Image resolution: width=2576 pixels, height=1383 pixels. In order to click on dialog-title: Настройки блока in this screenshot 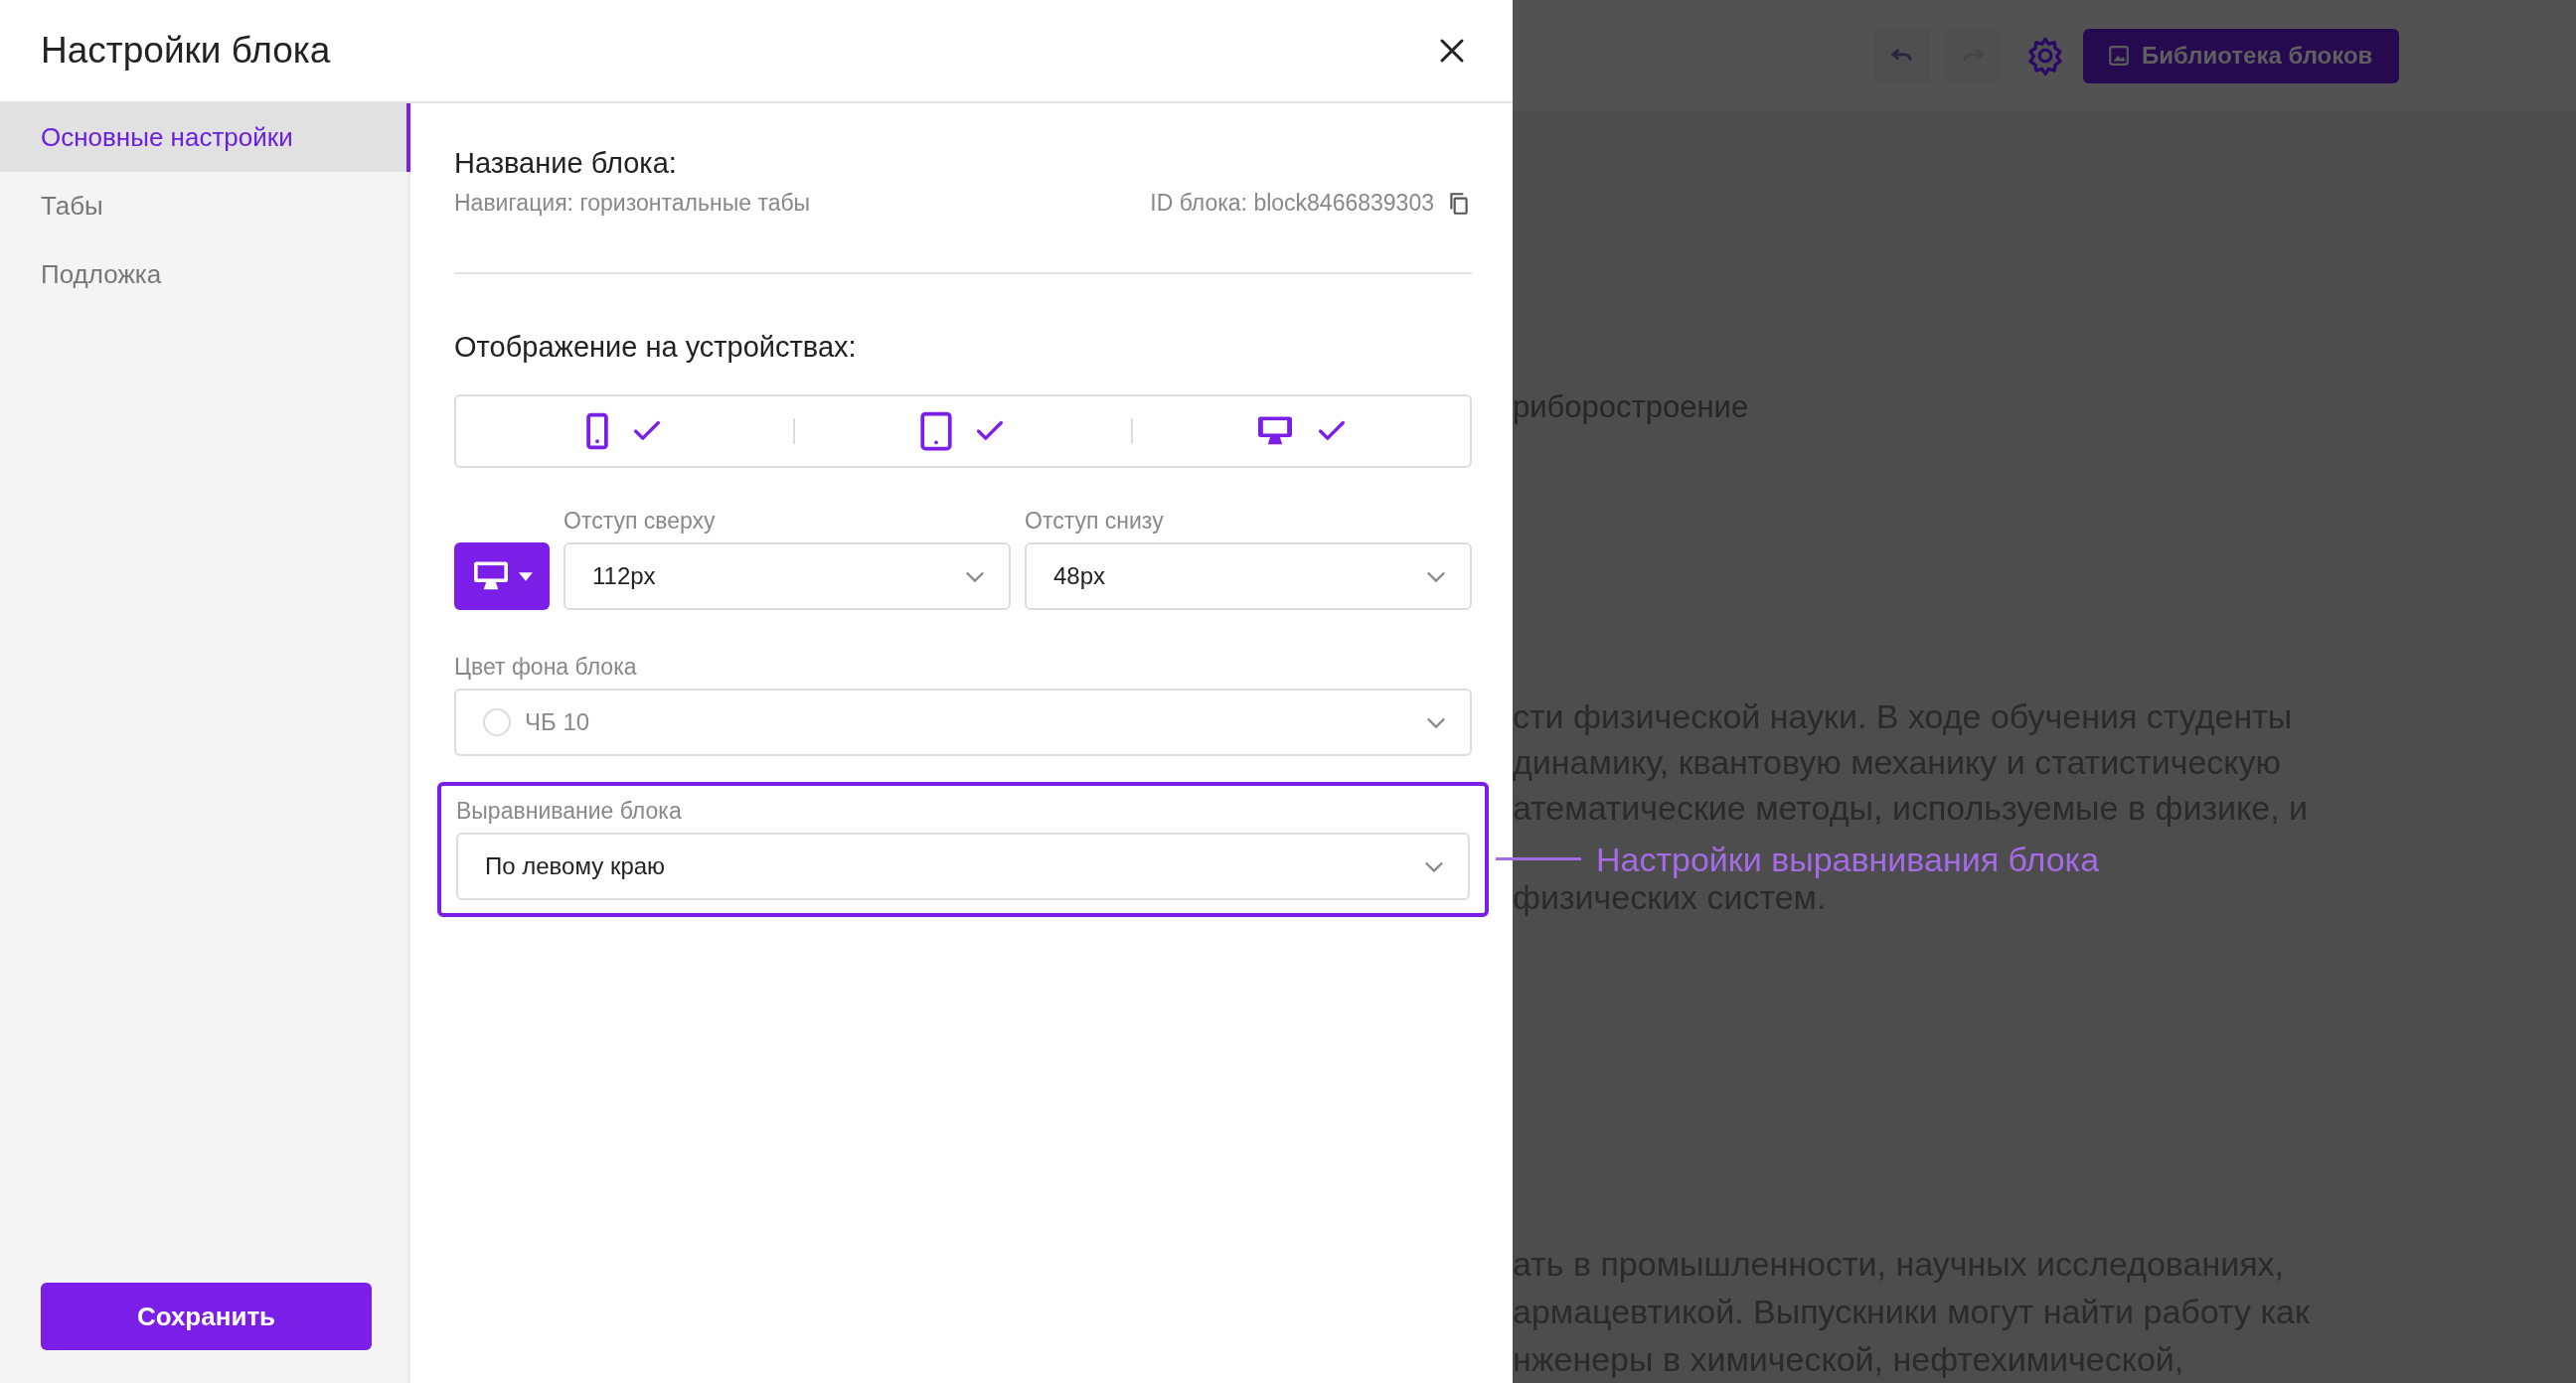, I will do `click(186, 51)`.